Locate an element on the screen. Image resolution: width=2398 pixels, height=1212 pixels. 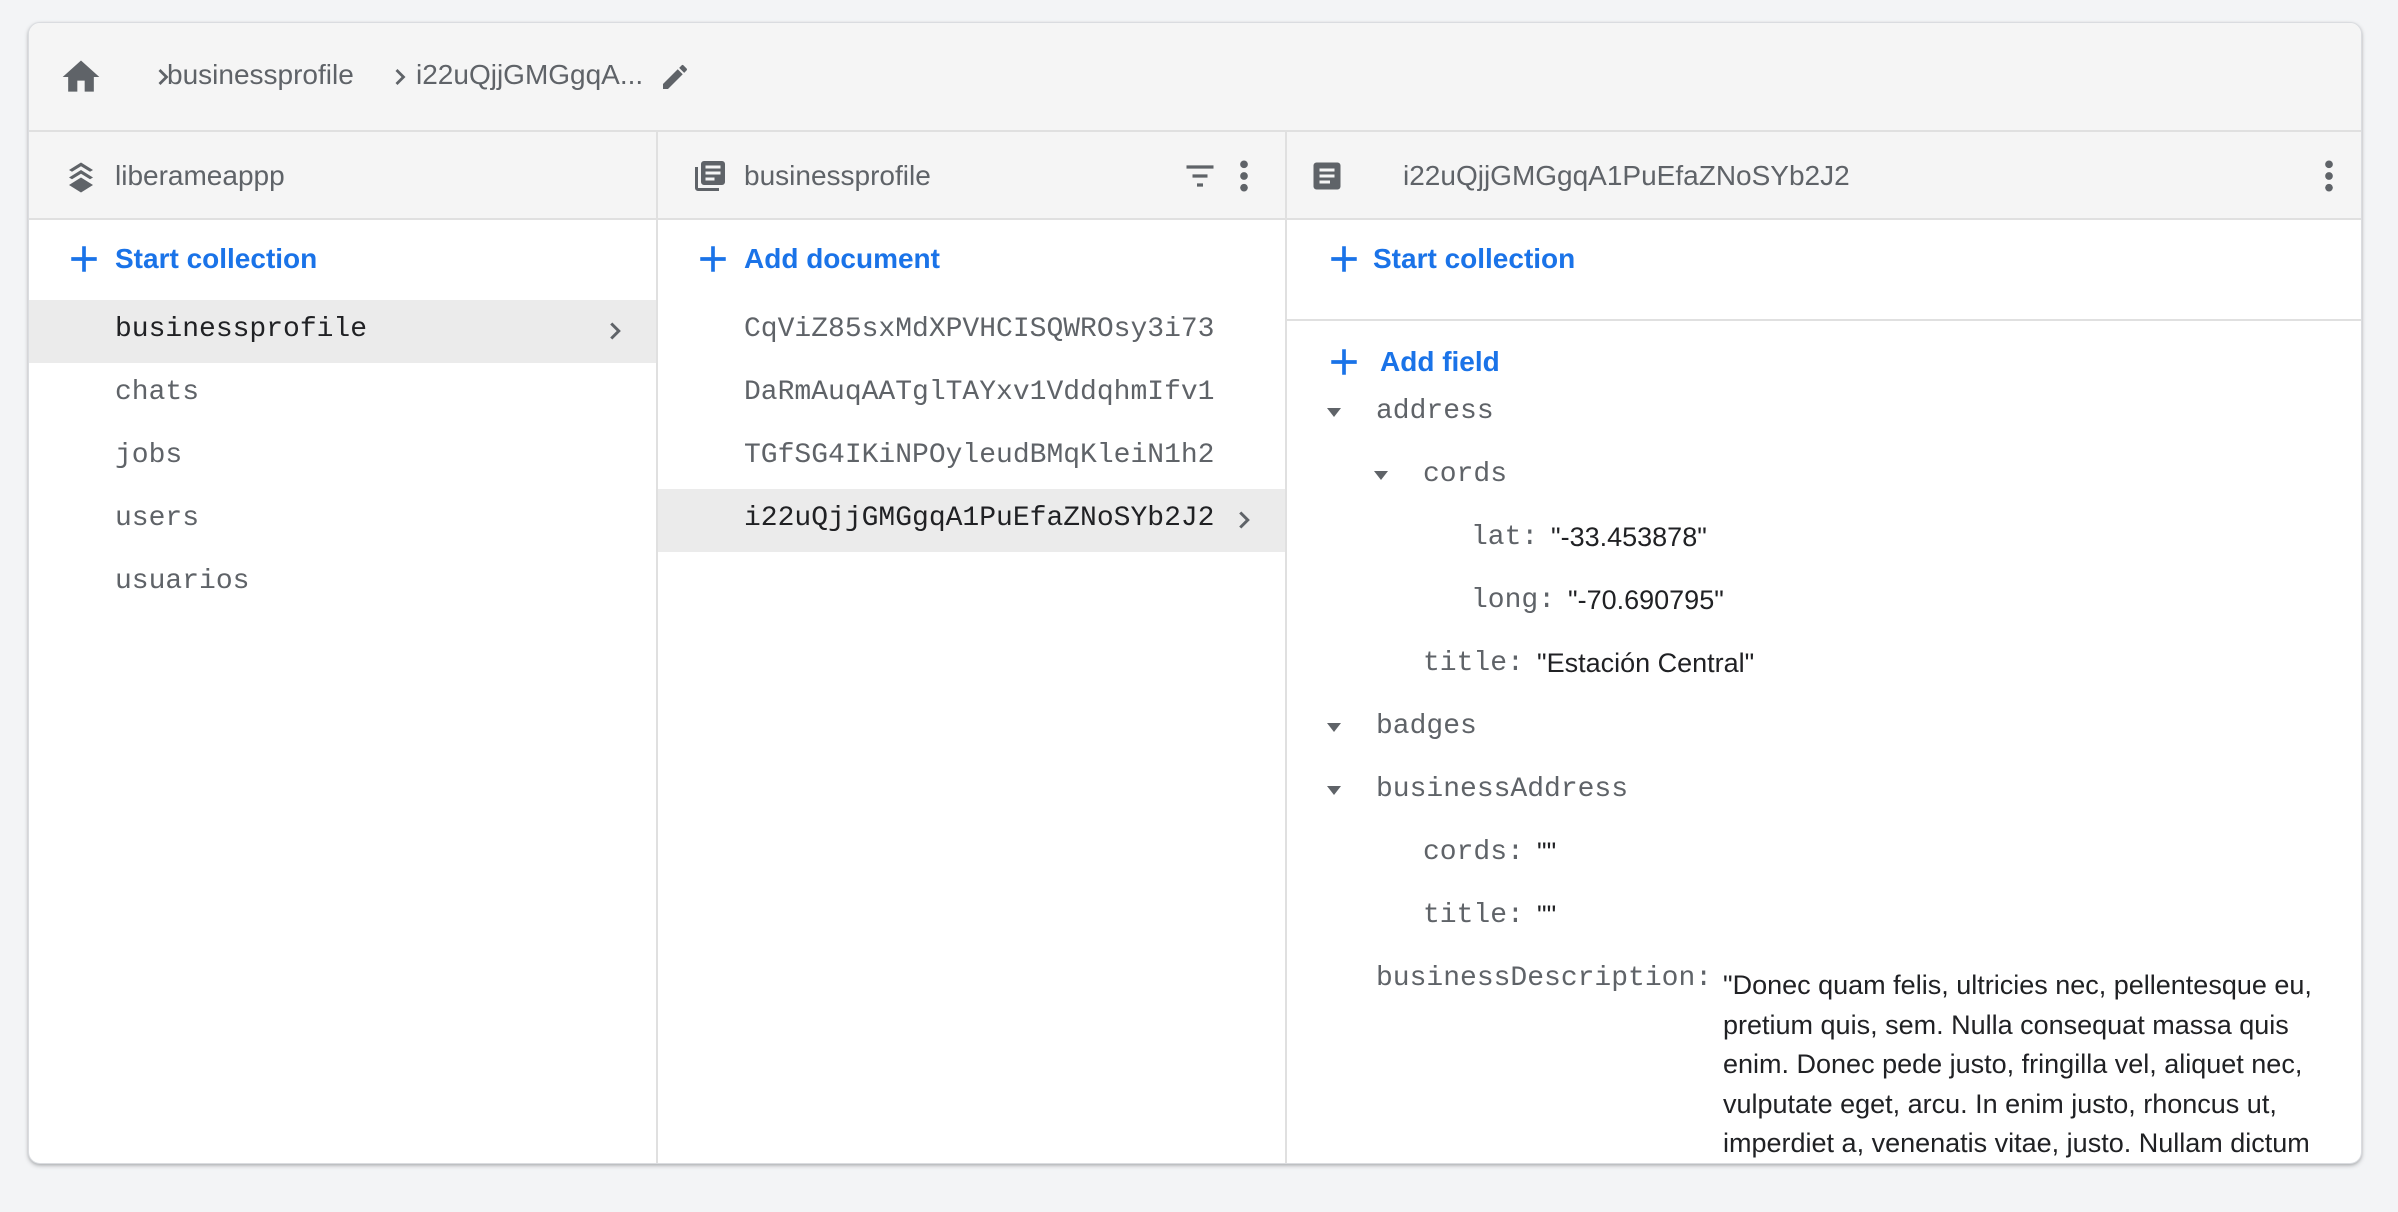
field-badges: badges is located at coordinates (1195, 727).